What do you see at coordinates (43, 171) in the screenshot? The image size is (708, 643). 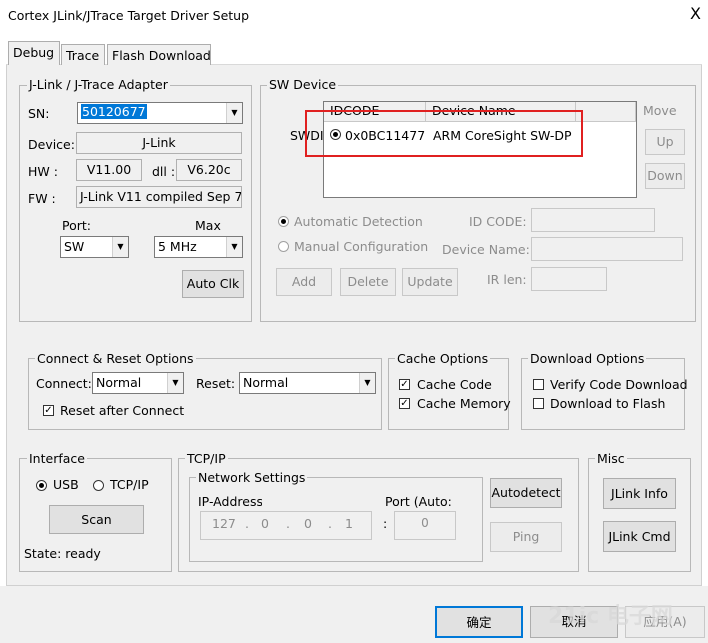 I see `hw-label: HW :` at bounding box center [43, 171].